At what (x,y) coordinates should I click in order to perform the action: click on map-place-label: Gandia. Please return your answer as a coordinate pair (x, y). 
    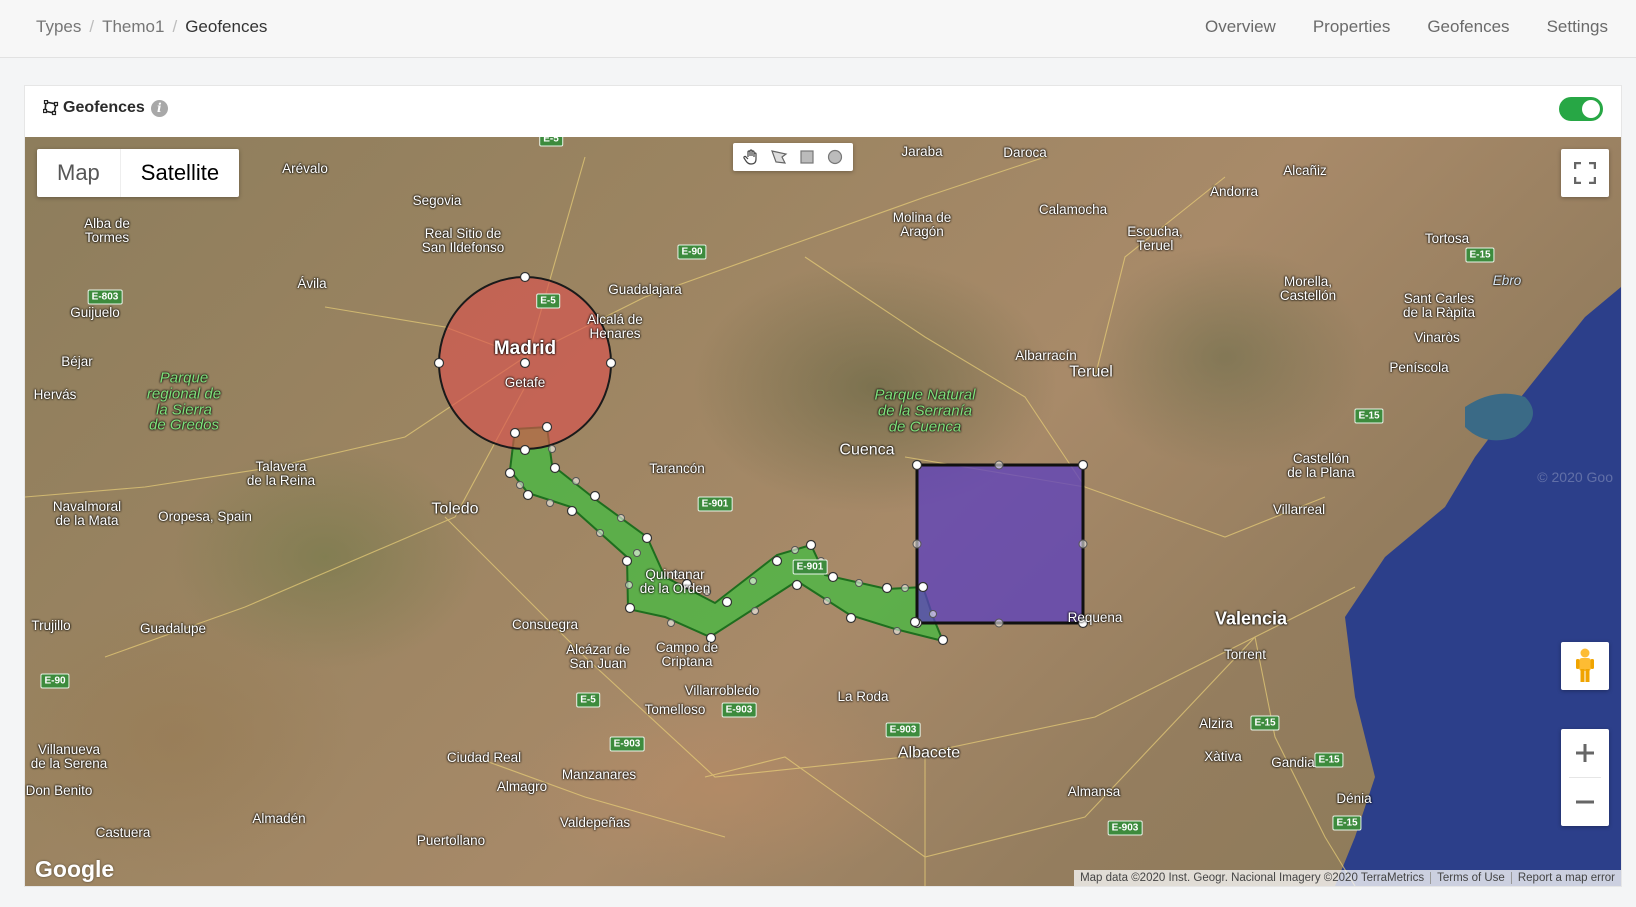
    Looking at the image, I should click on (1293, 762).